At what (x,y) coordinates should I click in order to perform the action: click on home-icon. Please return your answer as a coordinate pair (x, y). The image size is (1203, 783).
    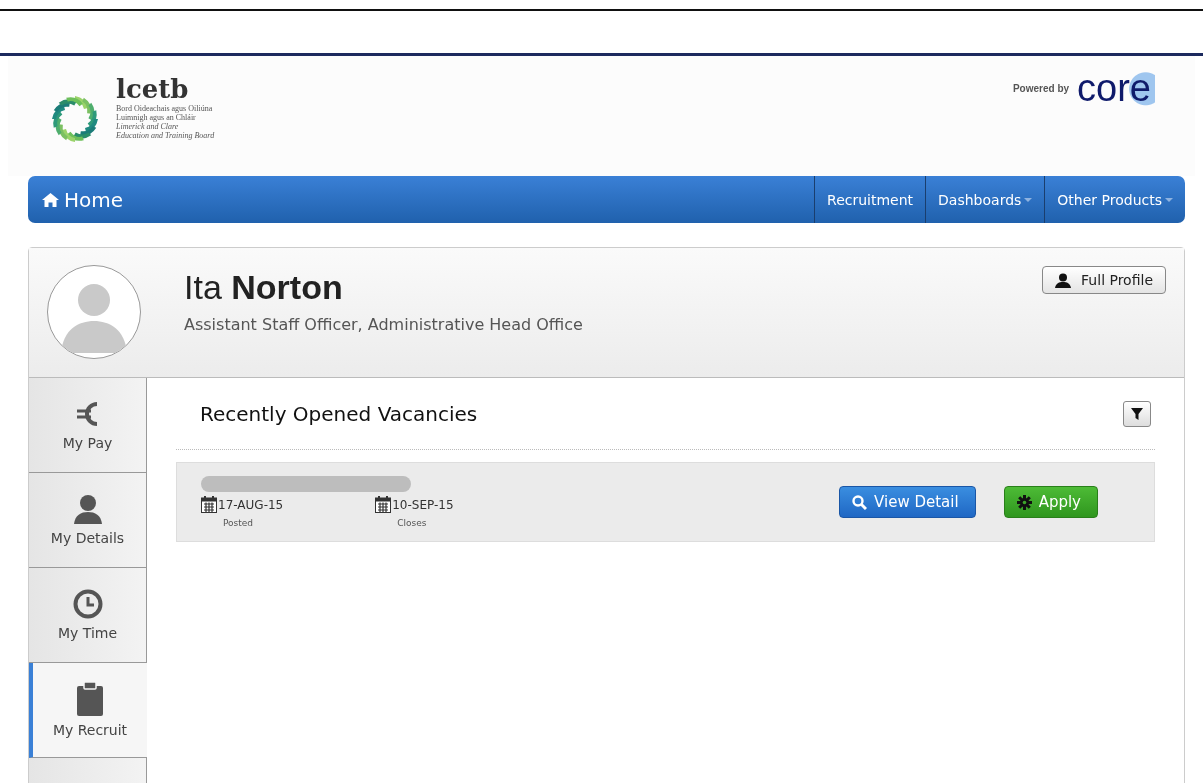
    Looking at the image, I should click on (50, 199).